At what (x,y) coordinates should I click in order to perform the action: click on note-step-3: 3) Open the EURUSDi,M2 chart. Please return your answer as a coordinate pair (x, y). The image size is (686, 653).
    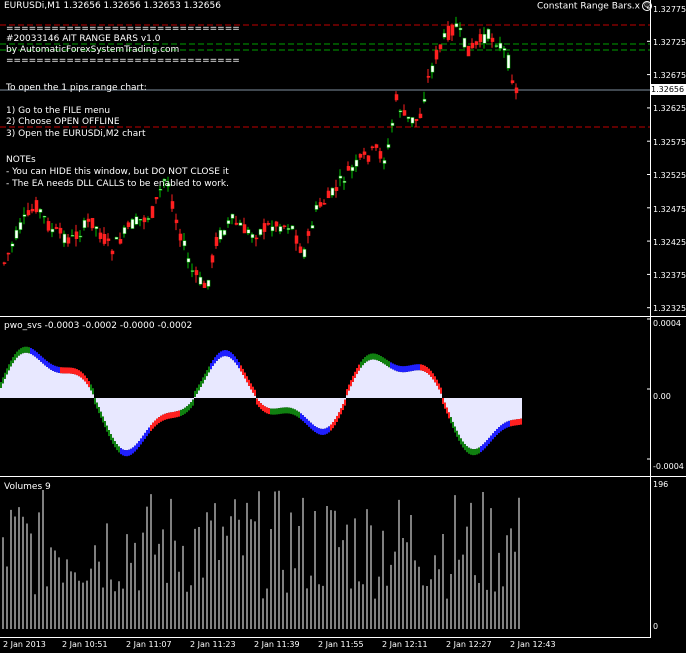
    Looking at the image, I should click on (76, 134).